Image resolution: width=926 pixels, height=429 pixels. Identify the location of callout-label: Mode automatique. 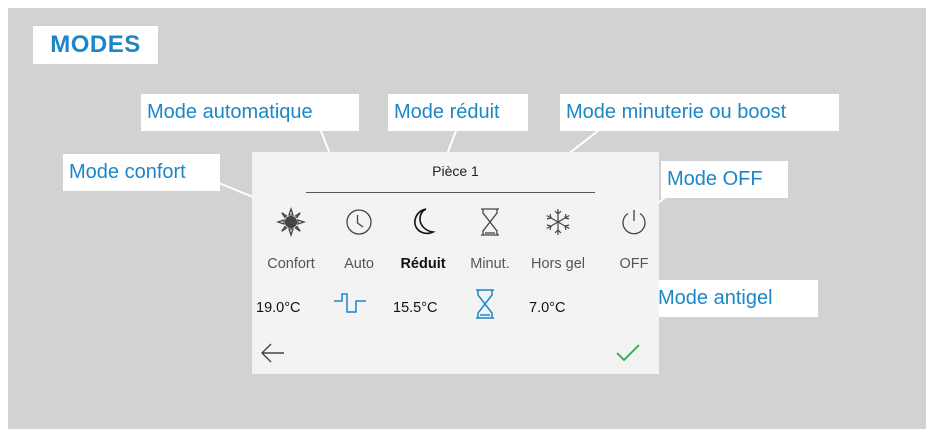
(230, 112).